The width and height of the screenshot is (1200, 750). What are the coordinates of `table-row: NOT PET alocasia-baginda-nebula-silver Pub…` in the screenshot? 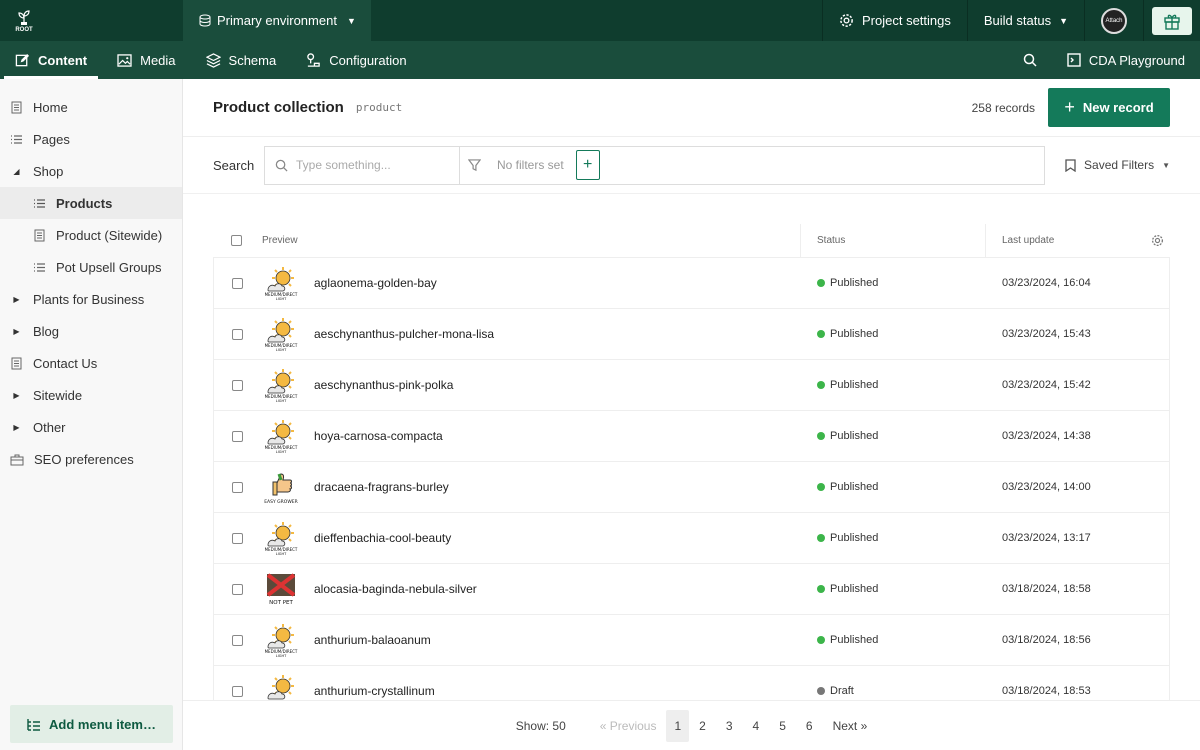 It's located at (691, 589).